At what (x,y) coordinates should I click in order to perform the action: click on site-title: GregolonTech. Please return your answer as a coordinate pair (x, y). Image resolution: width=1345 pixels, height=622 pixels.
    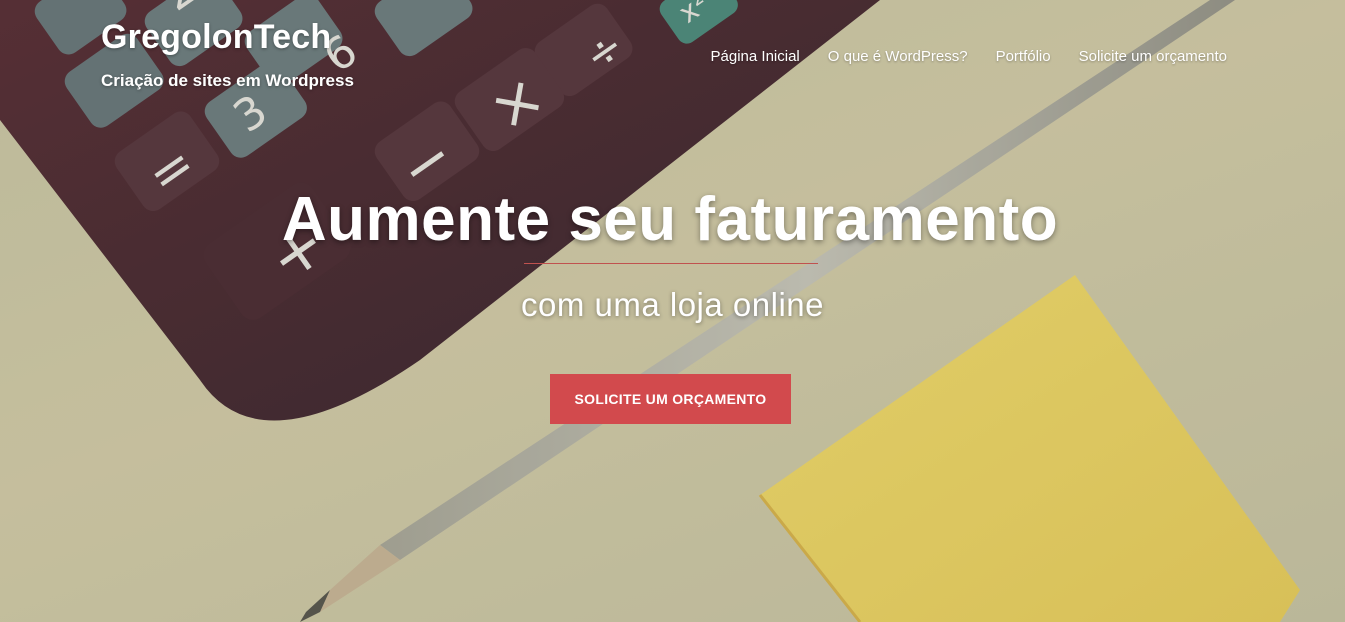
    Looking at the image, I should click on (227, 37).